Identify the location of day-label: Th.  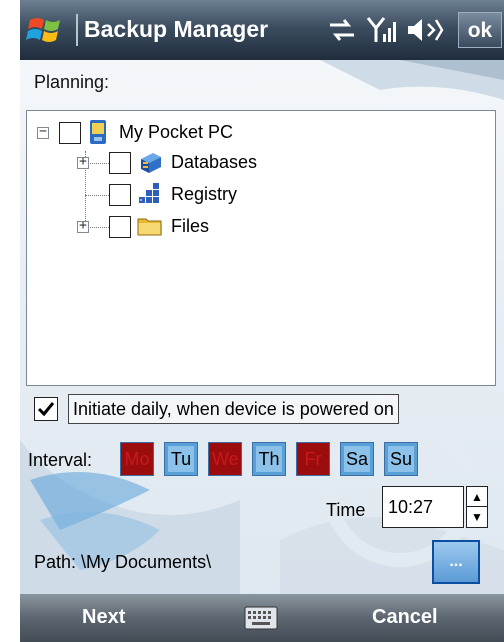
(269, 459).